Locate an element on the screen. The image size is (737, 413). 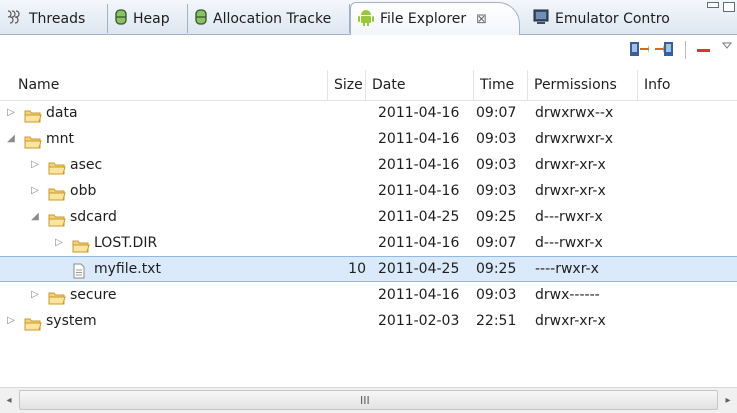
tab-allocation-tracker: Allocation Tracke is located at coordinates (269, 18).